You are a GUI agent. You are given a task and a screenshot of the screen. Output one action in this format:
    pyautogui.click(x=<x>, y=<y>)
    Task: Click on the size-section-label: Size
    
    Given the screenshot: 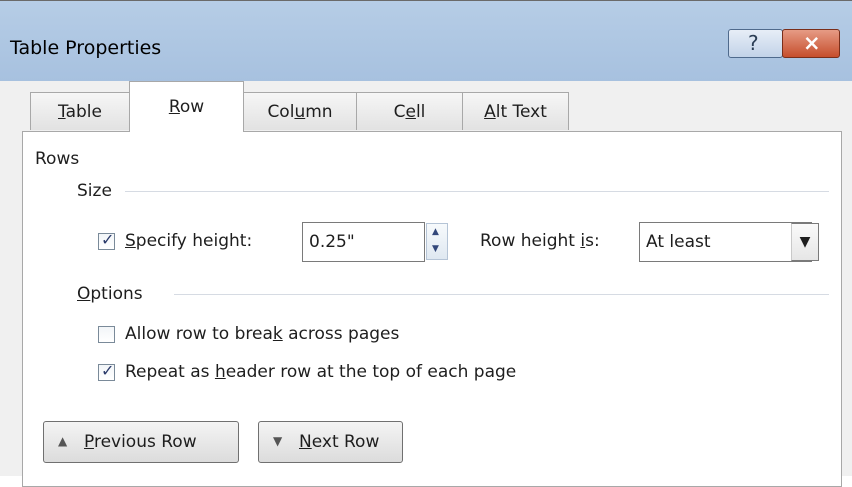 What is the action you would take?
    pyautogui.click(x=94, y=191)
    